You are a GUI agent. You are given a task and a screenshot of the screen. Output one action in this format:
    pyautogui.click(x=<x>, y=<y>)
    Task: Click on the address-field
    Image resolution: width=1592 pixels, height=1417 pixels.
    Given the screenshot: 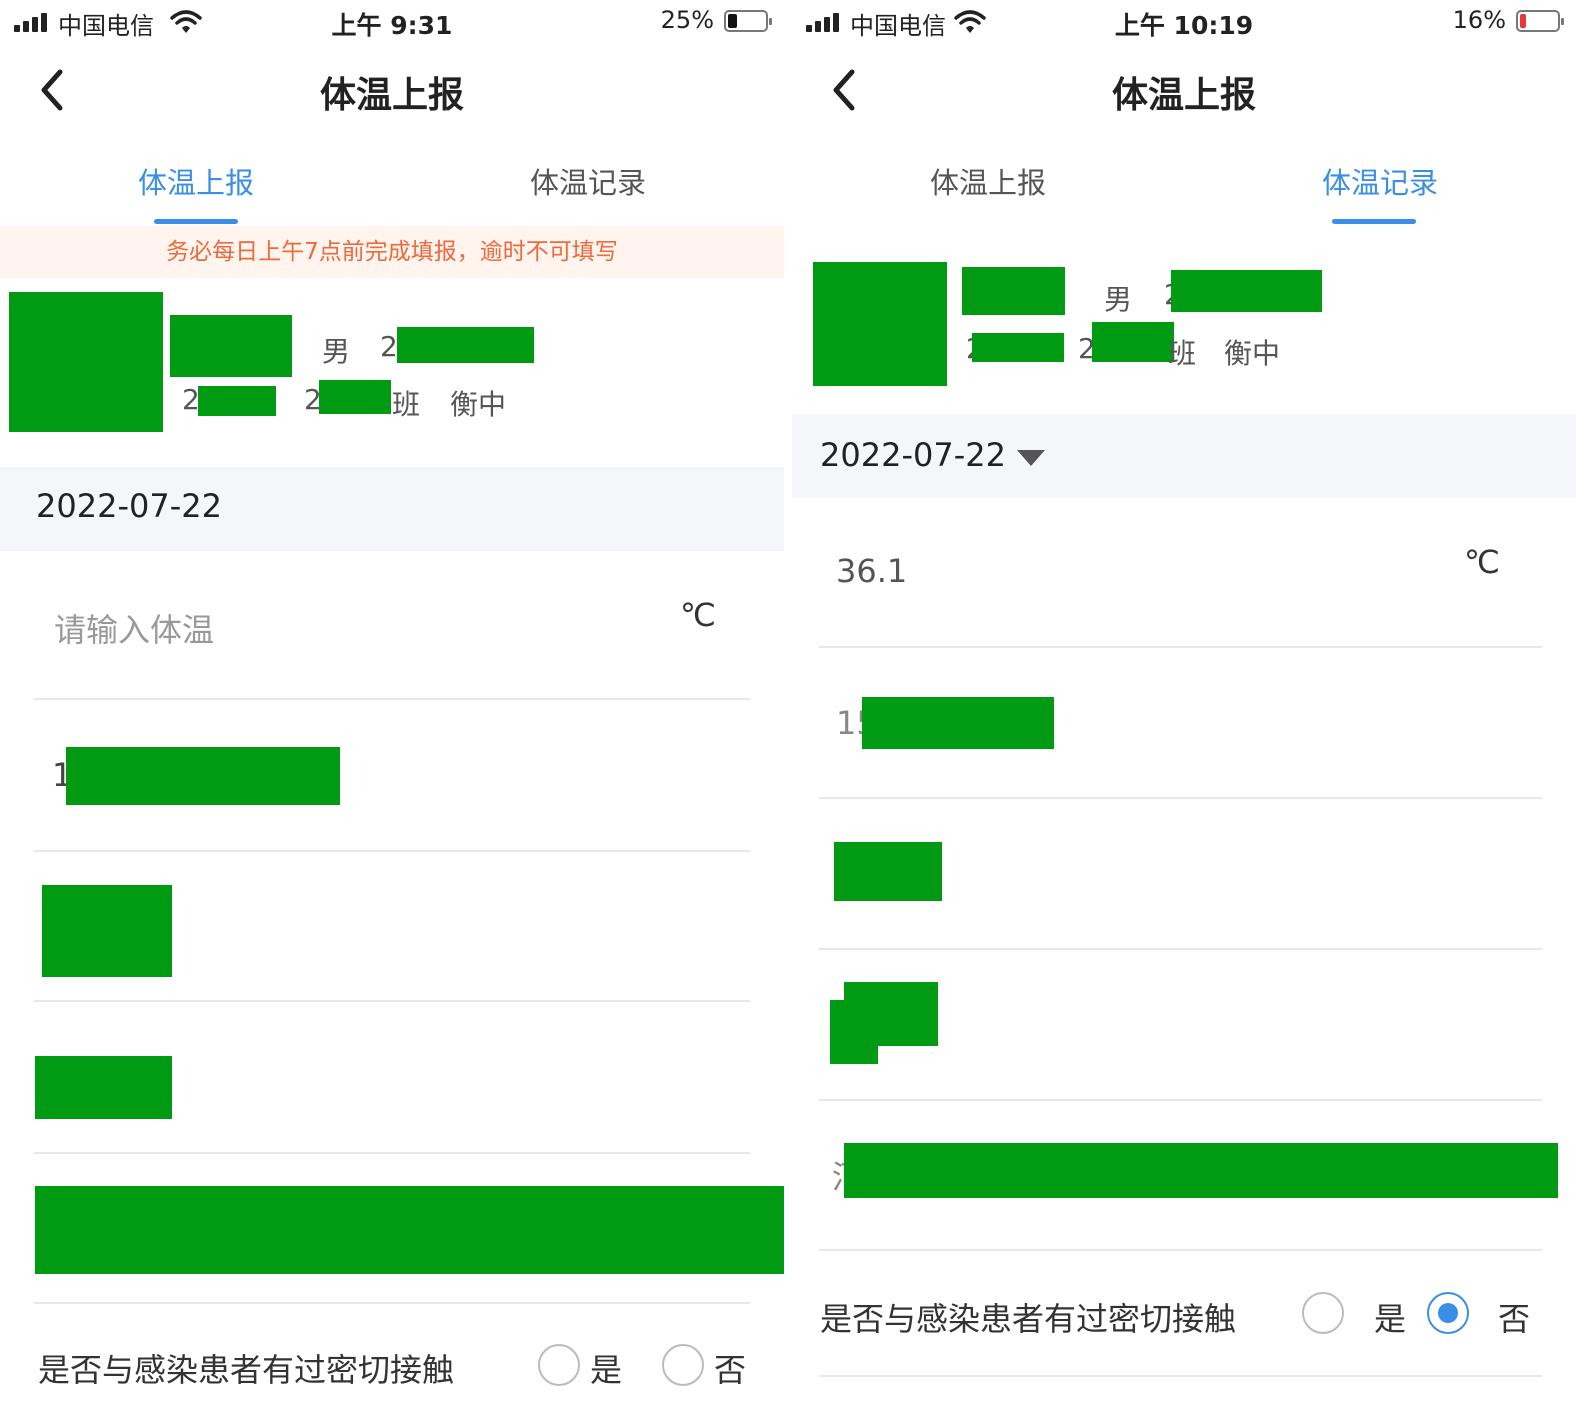 What is the action you would take?
    pyautogui.click(x=409, y=1230)
    